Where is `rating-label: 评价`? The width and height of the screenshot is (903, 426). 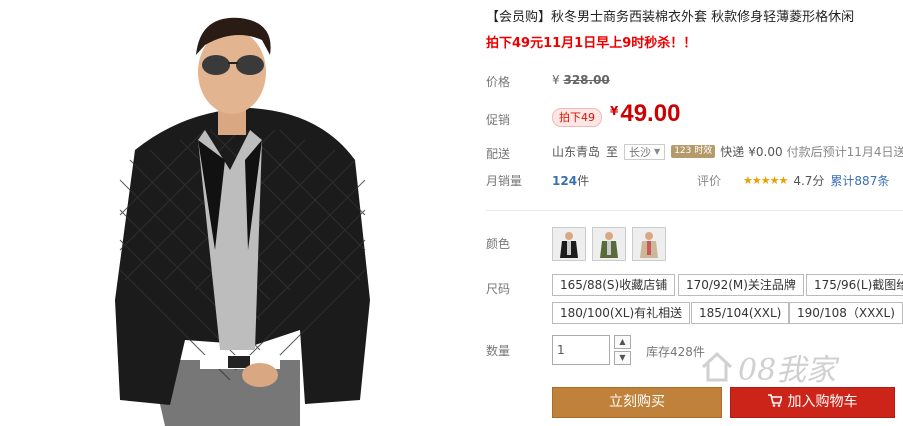
rating-label: 评价 is located at coordinates (709, 181).